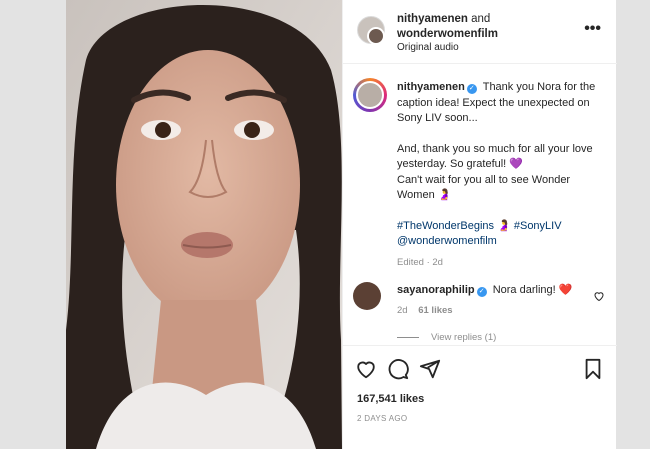 Image resolution: width=650 pixels, height=449 pixels. I want to click on hashtag-sonyliv: #SonyLIV, so click(538, 226).